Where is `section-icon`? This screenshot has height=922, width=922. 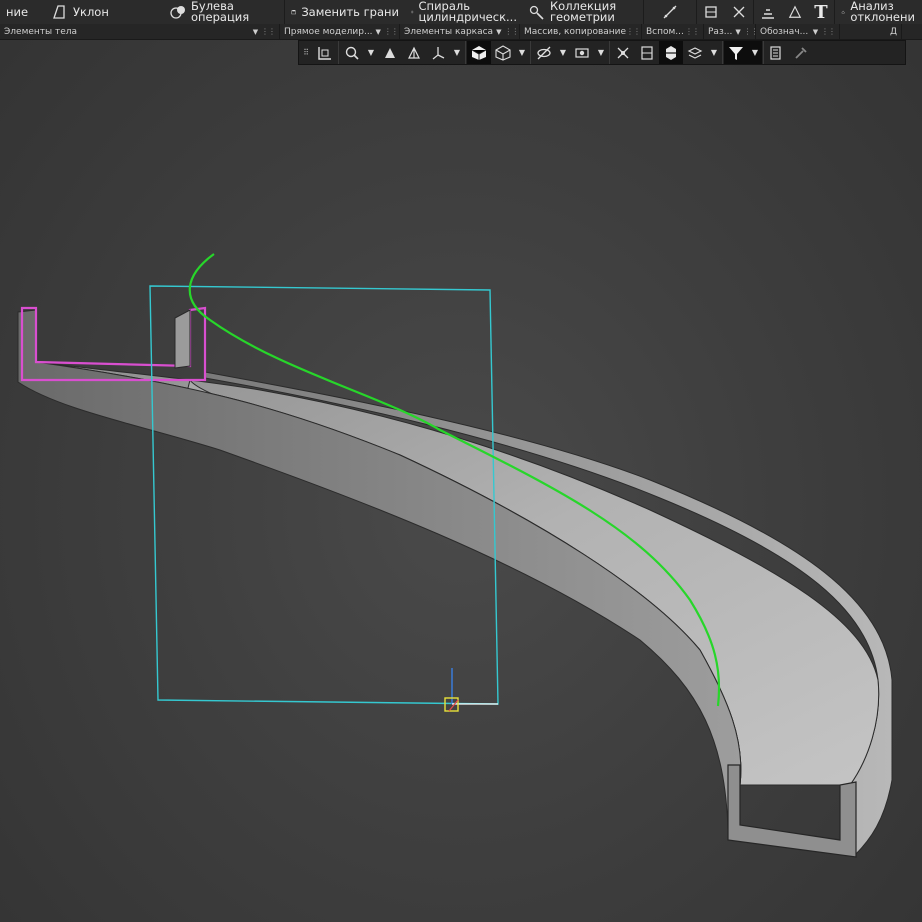 section-icon is located at coordinates (647, 52).